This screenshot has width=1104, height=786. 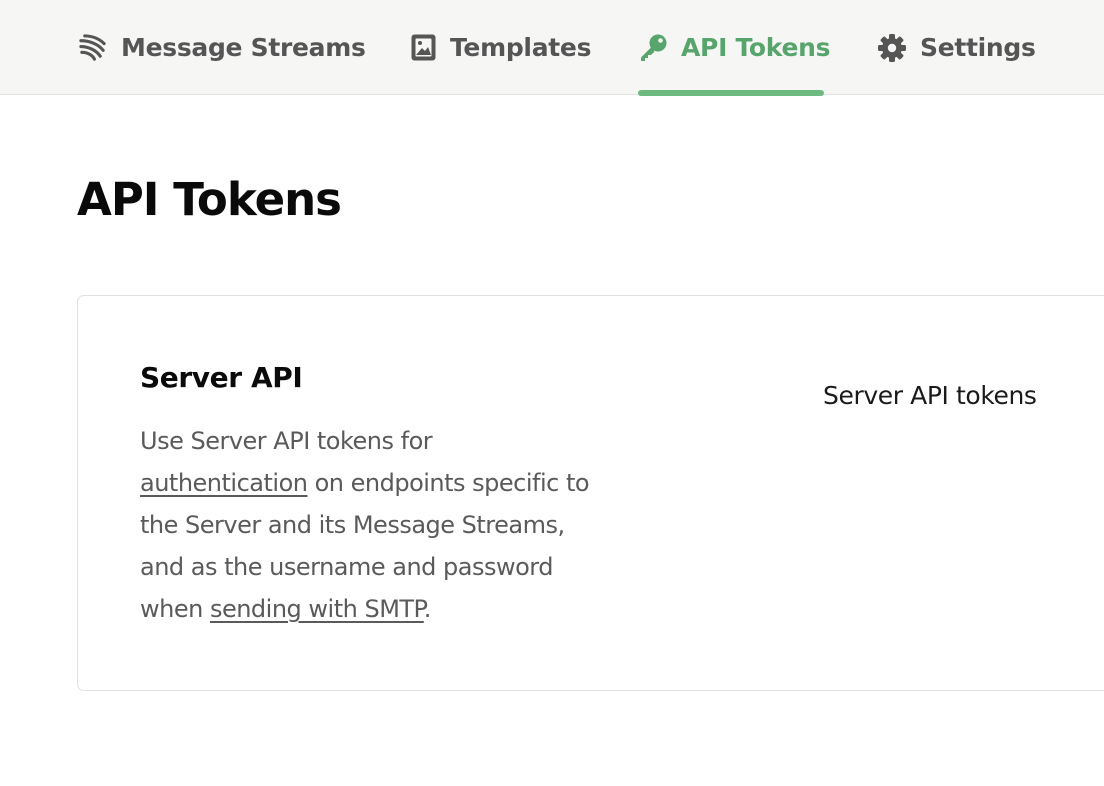 What do you see at coordinates (346, 567) in the screenshot?
I see `description-line: and as the username and password` at bounding box center [346, 567].